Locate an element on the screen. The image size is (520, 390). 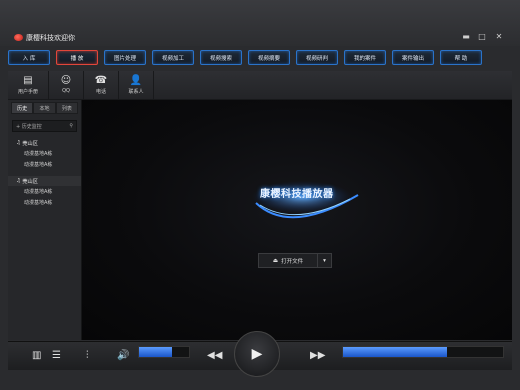
tool-qq: ☺ QQ is located at coordinates (66, 85).